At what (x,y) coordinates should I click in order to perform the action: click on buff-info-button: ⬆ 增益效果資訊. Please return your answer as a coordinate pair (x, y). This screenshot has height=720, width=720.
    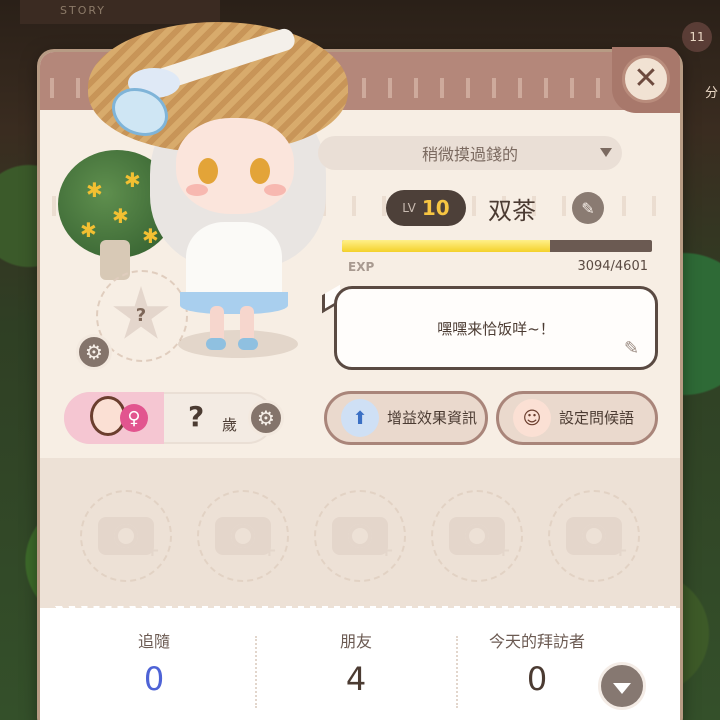
    Looking at the image, I should click on (406, 418).